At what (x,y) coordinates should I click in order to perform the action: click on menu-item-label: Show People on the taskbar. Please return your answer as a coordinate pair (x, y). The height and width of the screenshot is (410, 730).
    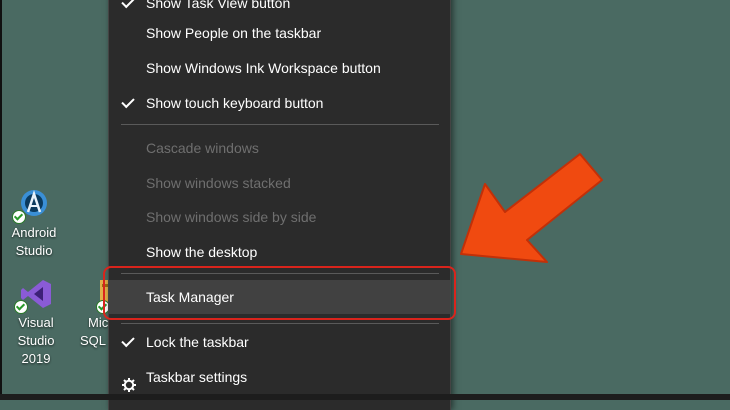
    Looking at the image, I should click on (234, 33).